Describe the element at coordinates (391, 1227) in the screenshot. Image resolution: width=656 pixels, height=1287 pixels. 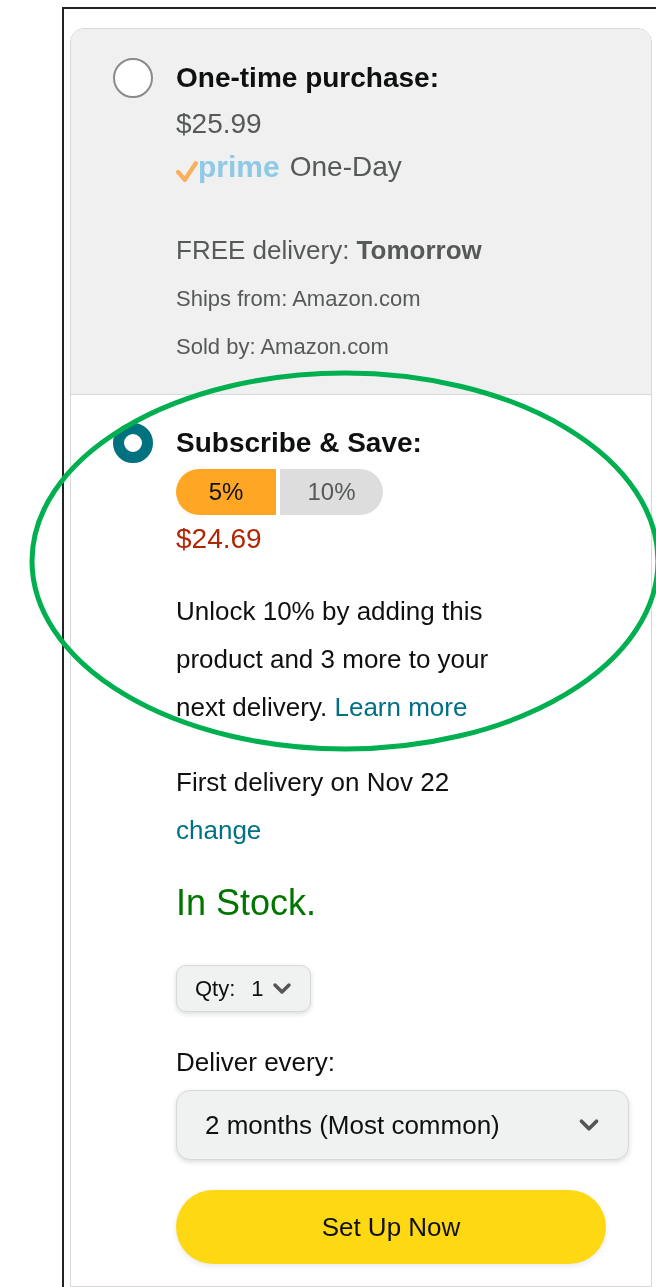
I see `set-up-now-button: Set Up Now` at that location.